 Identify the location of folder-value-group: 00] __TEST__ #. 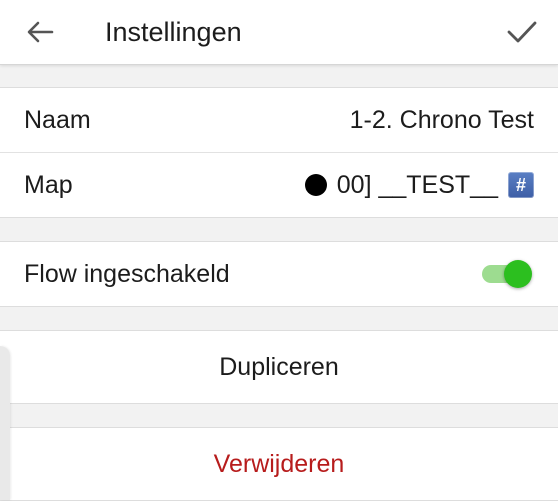
(419, 185).